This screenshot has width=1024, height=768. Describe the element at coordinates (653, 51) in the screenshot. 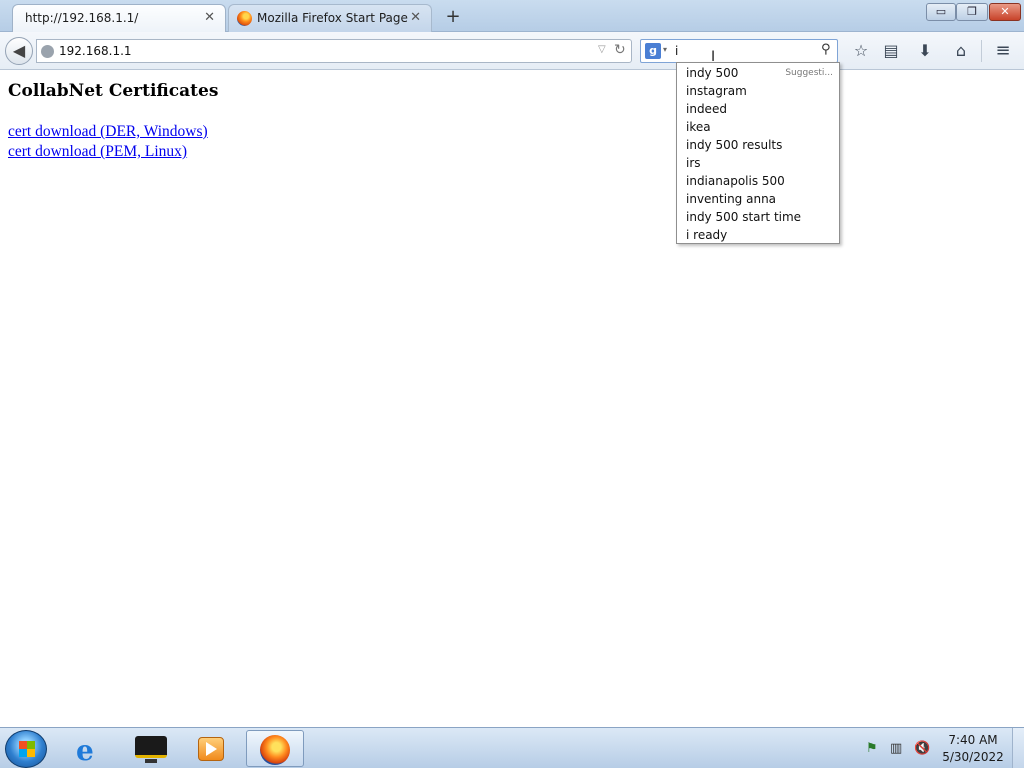

I see `google-engine-icon: g` at that location.